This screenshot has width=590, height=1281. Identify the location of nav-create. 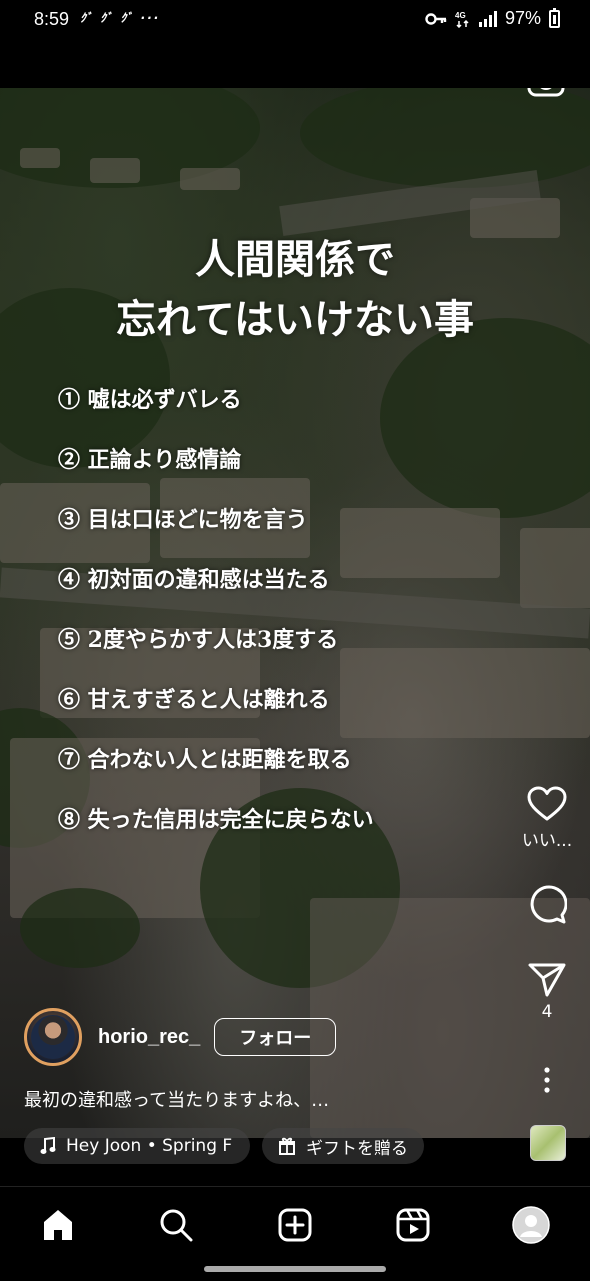
(295, 1225).